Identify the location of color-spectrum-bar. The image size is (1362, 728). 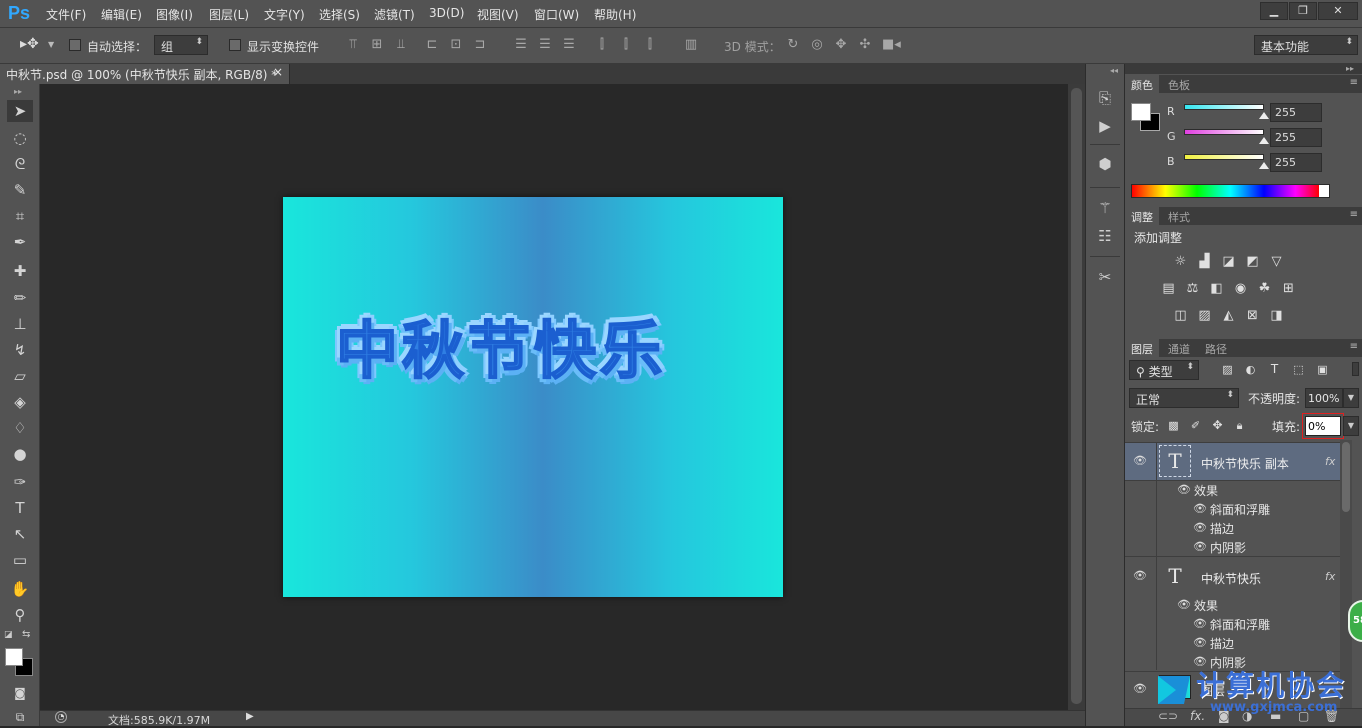
(1230, 191).